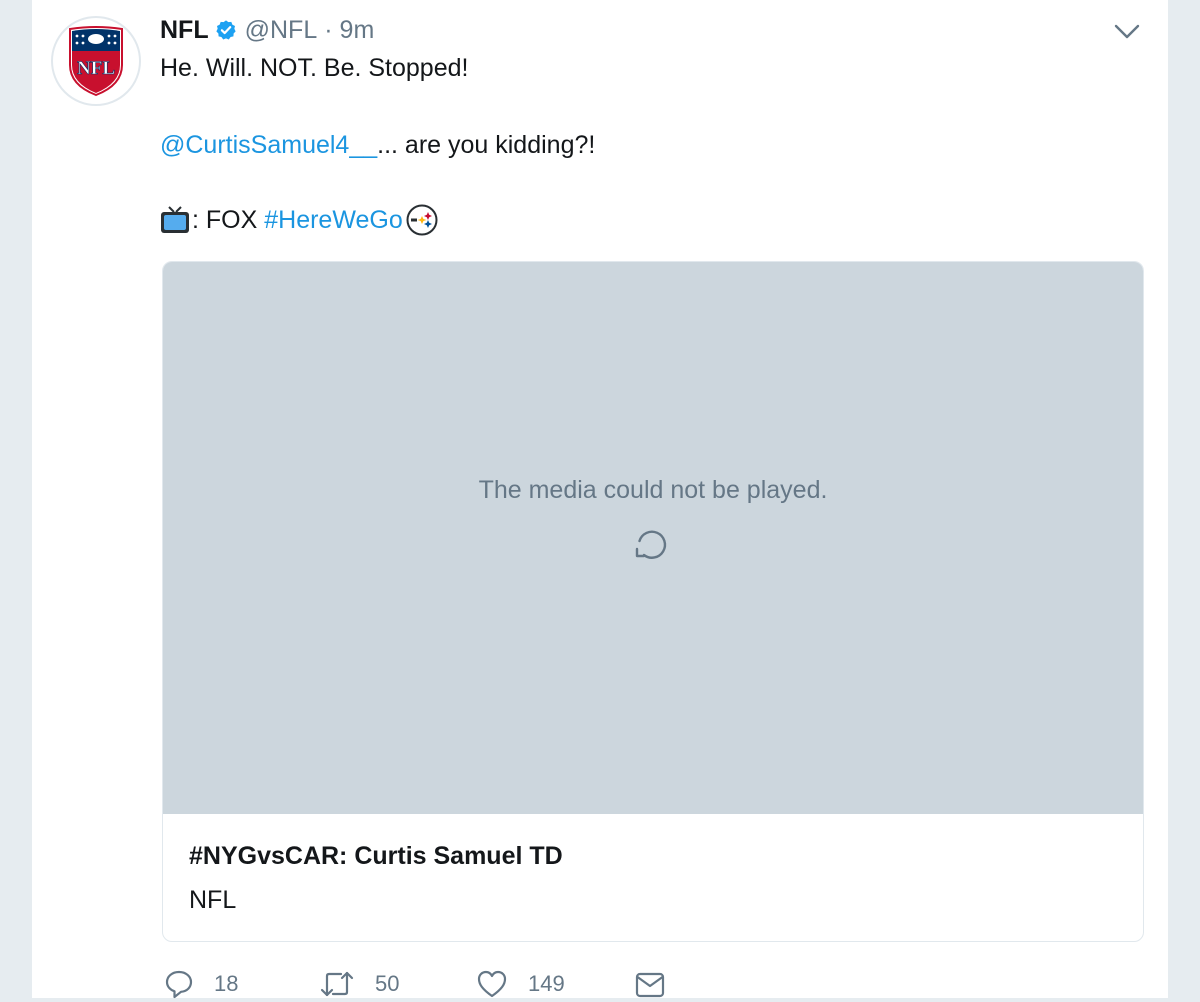  I want to click on reply-count: 18, so click(226, 983).